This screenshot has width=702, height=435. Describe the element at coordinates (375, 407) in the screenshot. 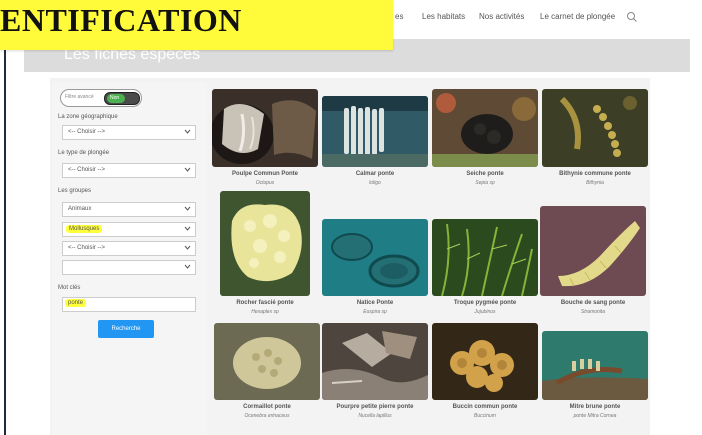

I see `species-name: Pourpre petite pierre ponte` at that location.